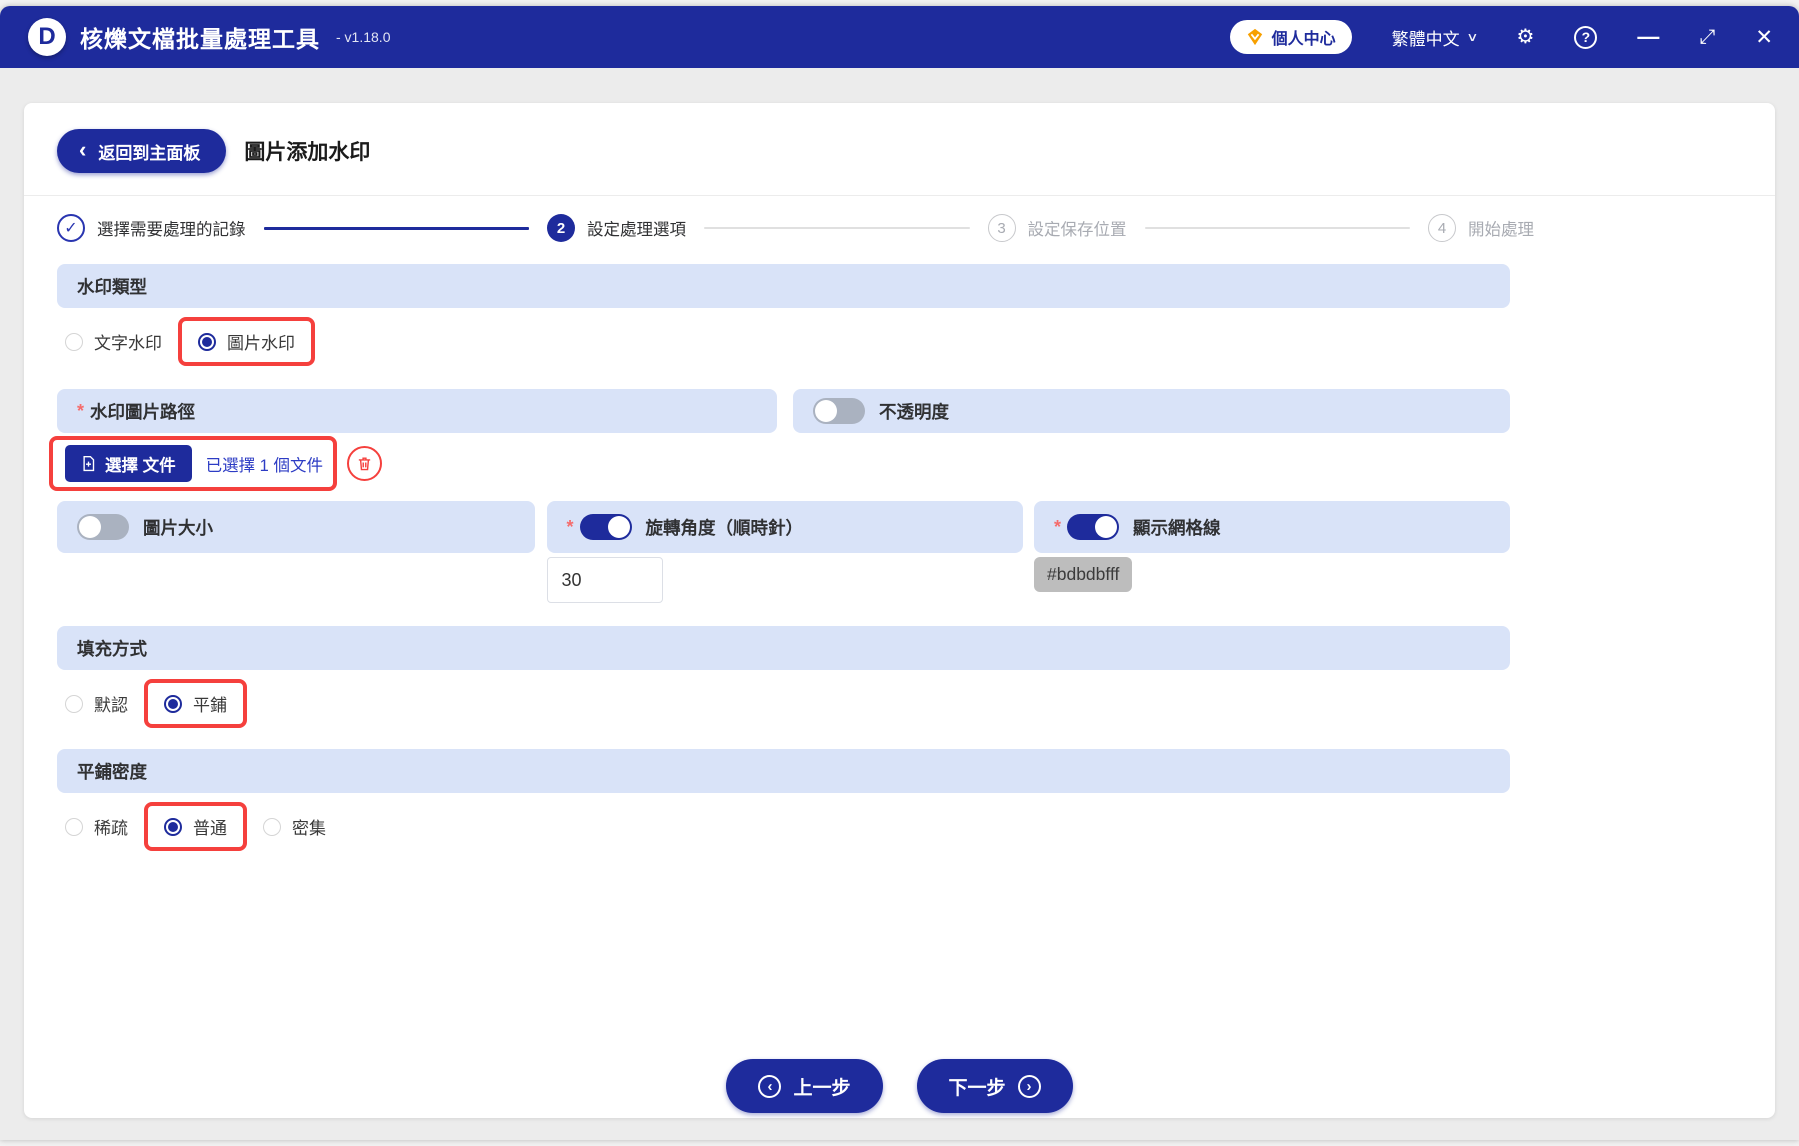 Image resolution: width=1799 pixels, height=1146 pixels. What do you see at coordinates (103, 527) in the screenshot?
I see `image-size-toggle` at bounding box center [103, 527].